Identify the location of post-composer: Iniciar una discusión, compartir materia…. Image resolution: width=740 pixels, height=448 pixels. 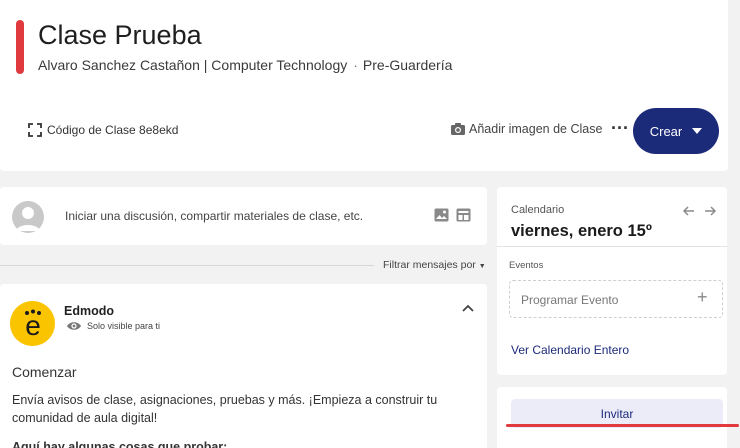
(243, 216).